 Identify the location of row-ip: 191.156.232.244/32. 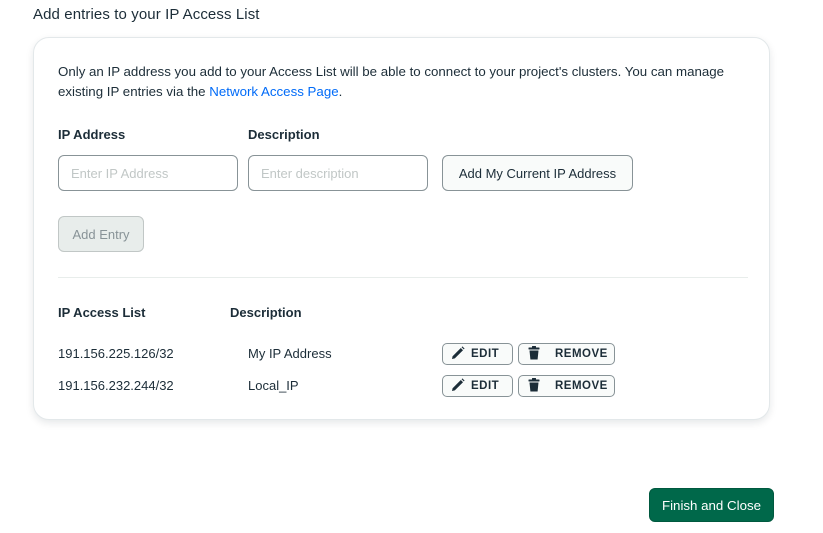
(116, 385).